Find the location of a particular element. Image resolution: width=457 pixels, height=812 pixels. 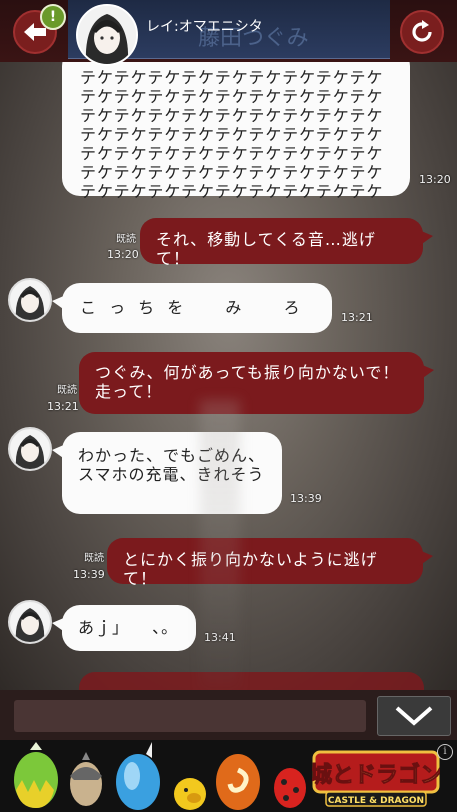

ad-banner: 城とドラゴン CASTLE & DRAGON i is located at coordinates (228, 776).